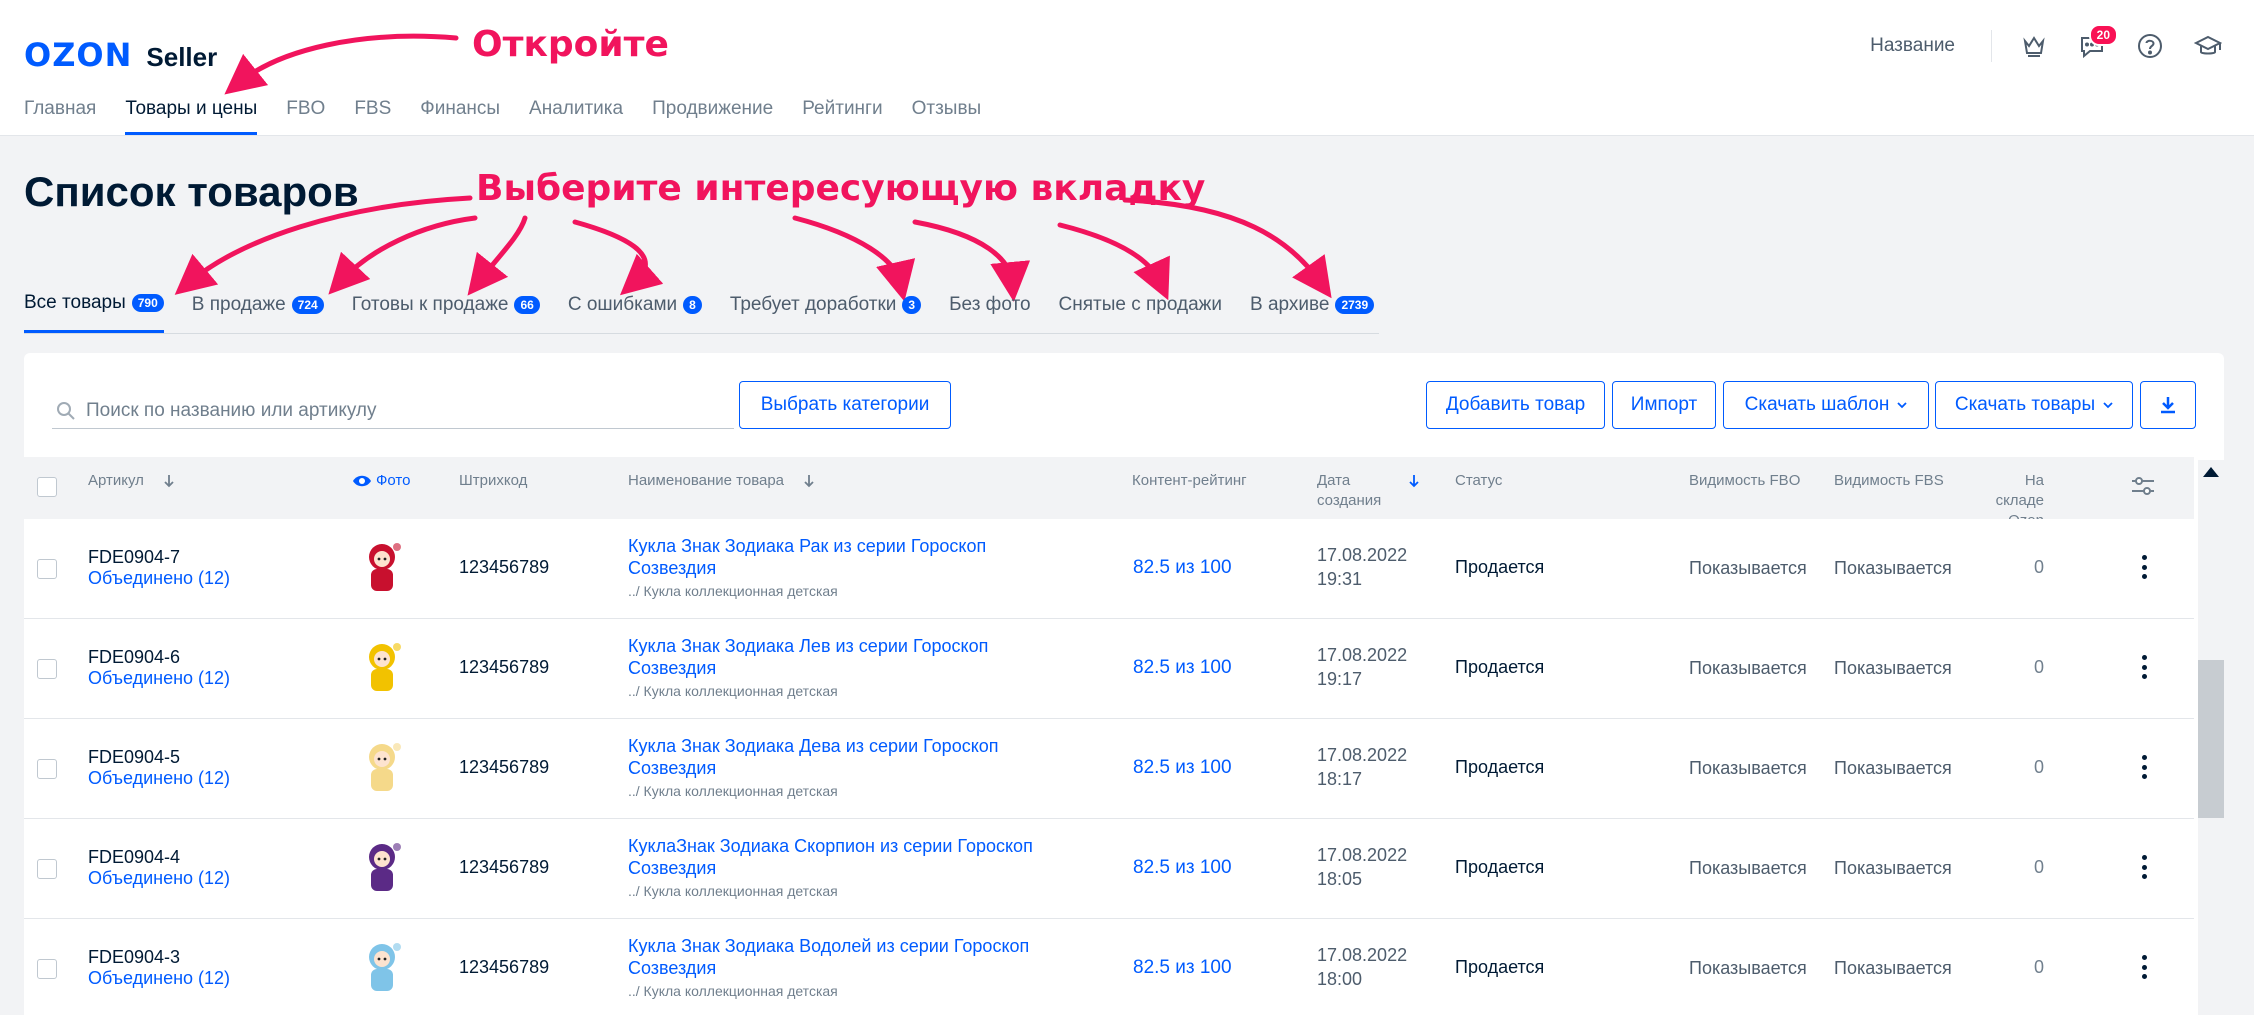  I want to click on nav-item-finance: Финансы, so click(460, 116).